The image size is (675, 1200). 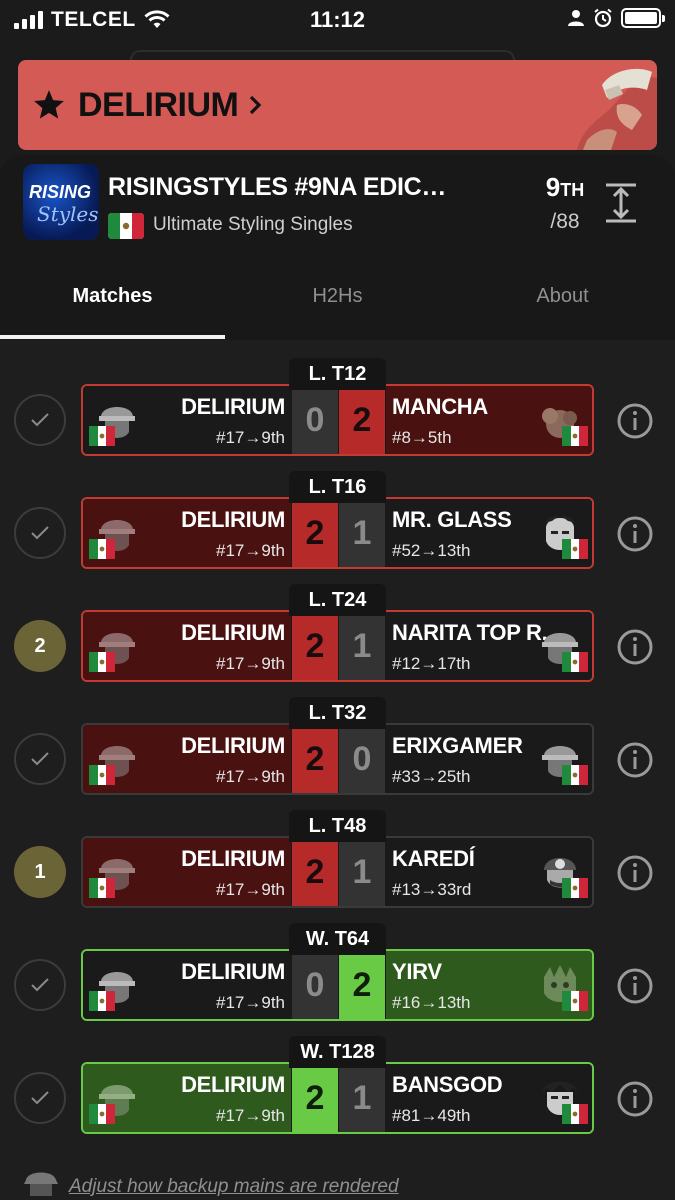 What do you see at coordinates (562, 296) in the screenshot?
I see `tab-about: About` at bounding box center [562, 296].